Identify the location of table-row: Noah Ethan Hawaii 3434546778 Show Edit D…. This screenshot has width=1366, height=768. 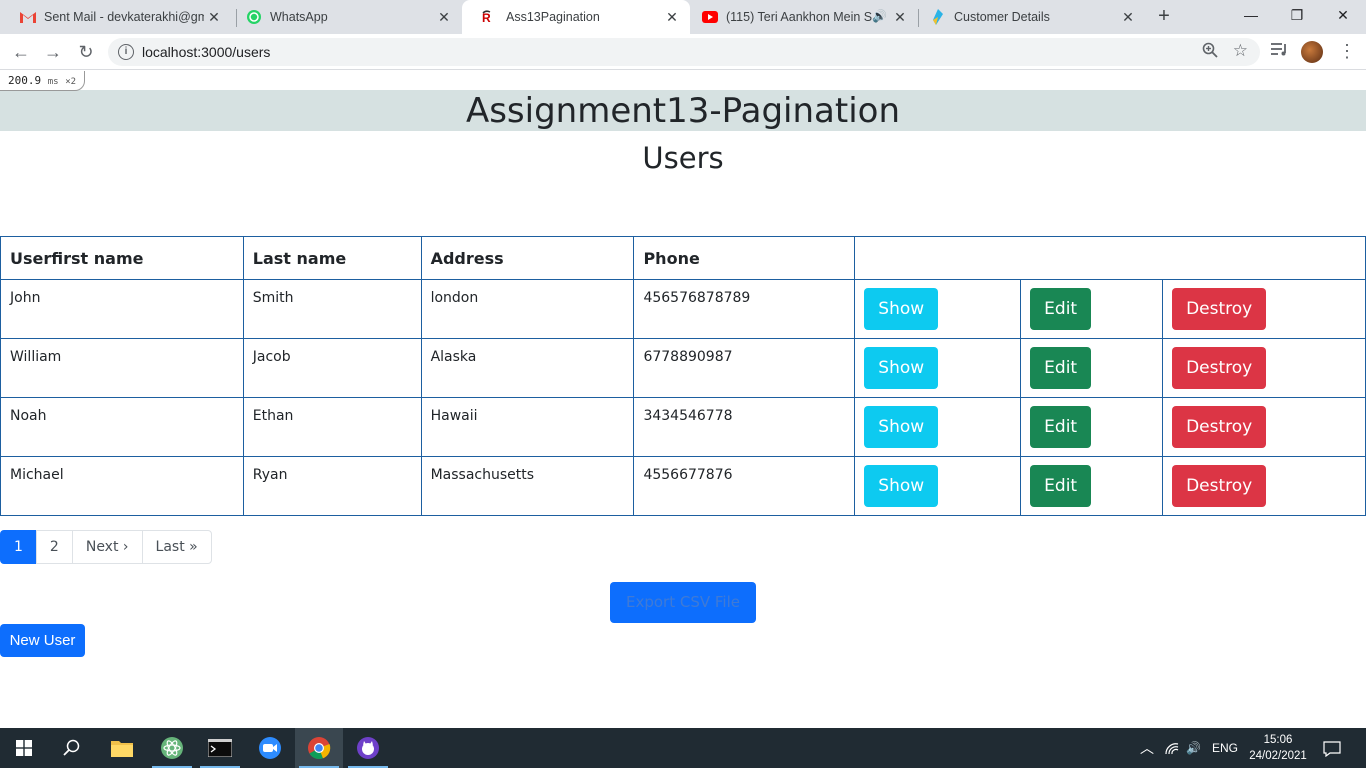
(683, 427).